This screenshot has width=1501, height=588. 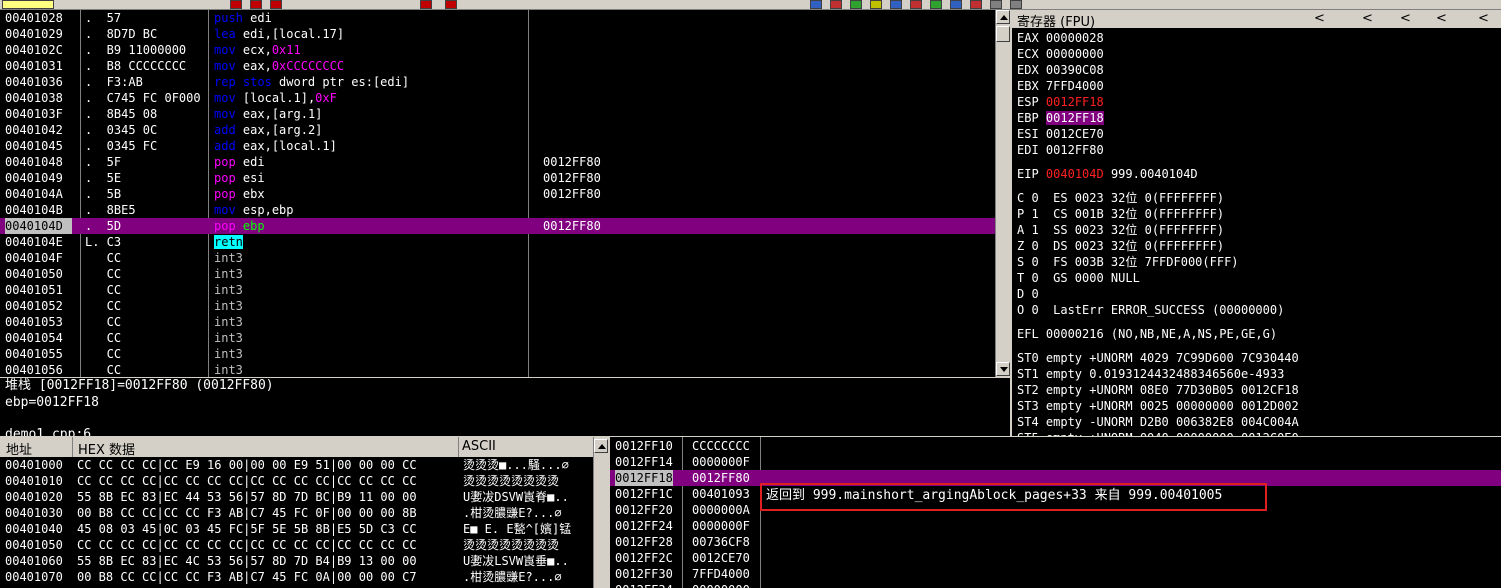 I want to click on disasm-instruction: mov eax,[arg.1], so click(x=371, y=114).